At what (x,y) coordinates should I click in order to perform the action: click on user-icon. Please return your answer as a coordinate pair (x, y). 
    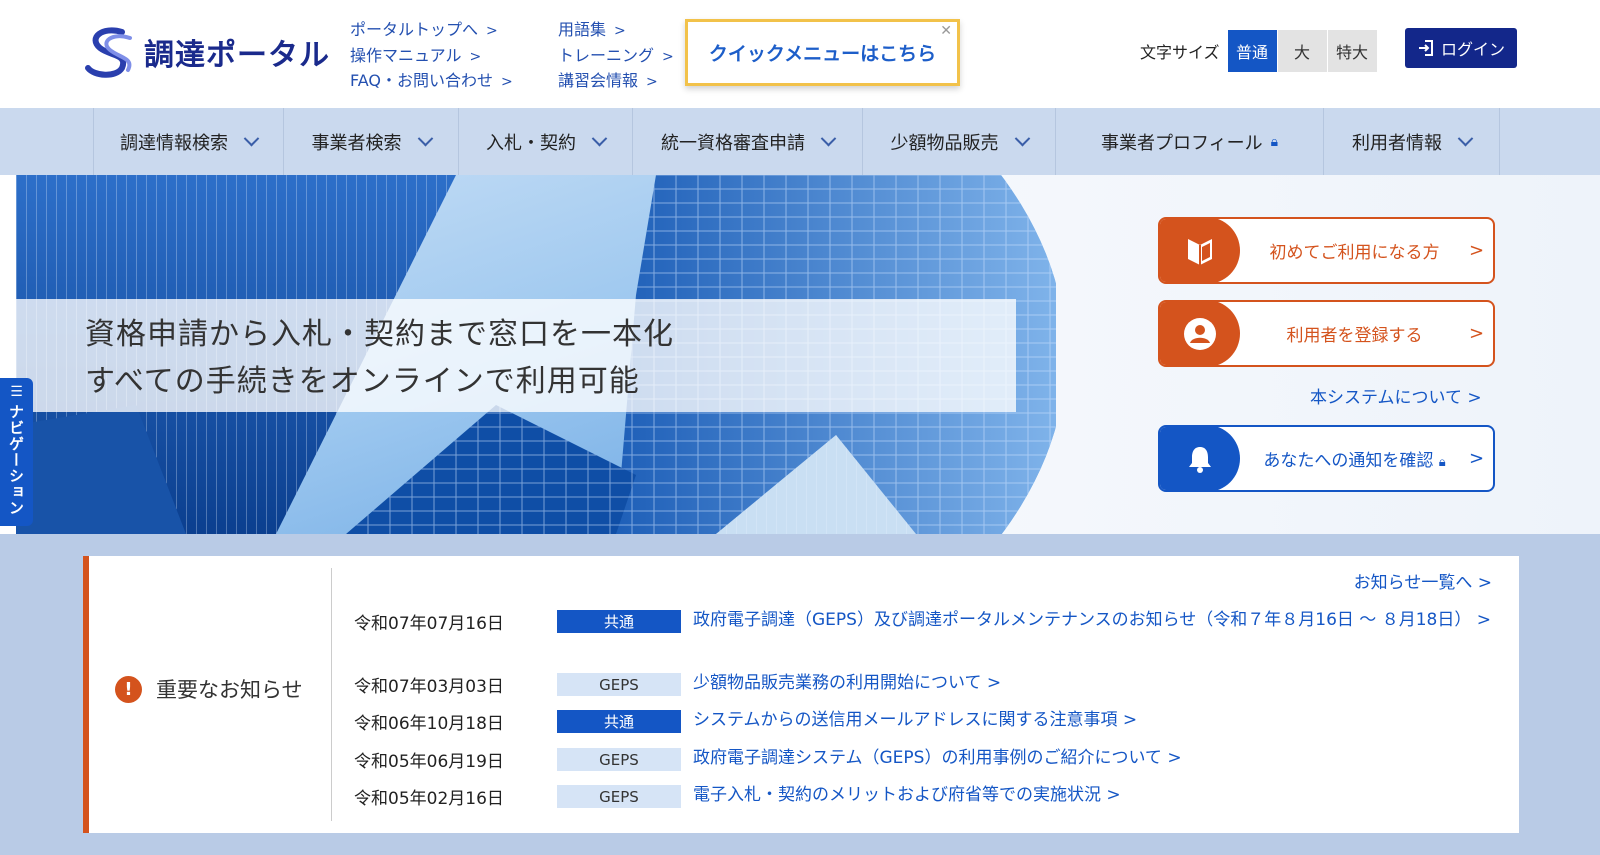
    Looking at the image, I should click on (1200, 333).